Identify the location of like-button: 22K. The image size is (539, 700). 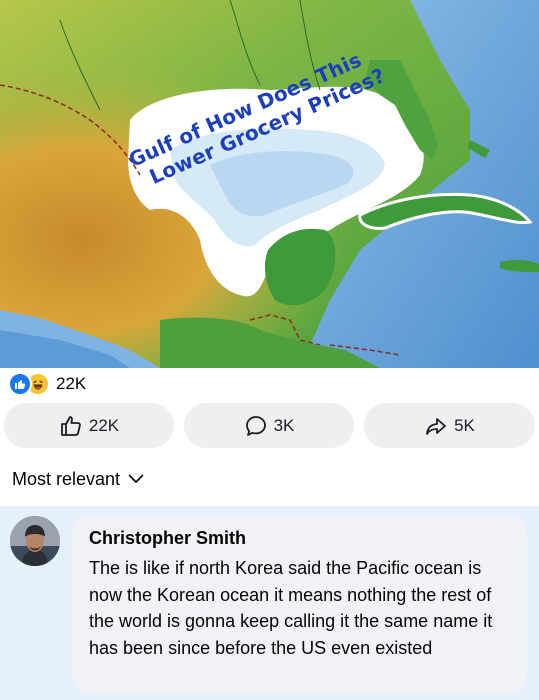
(89, 425).